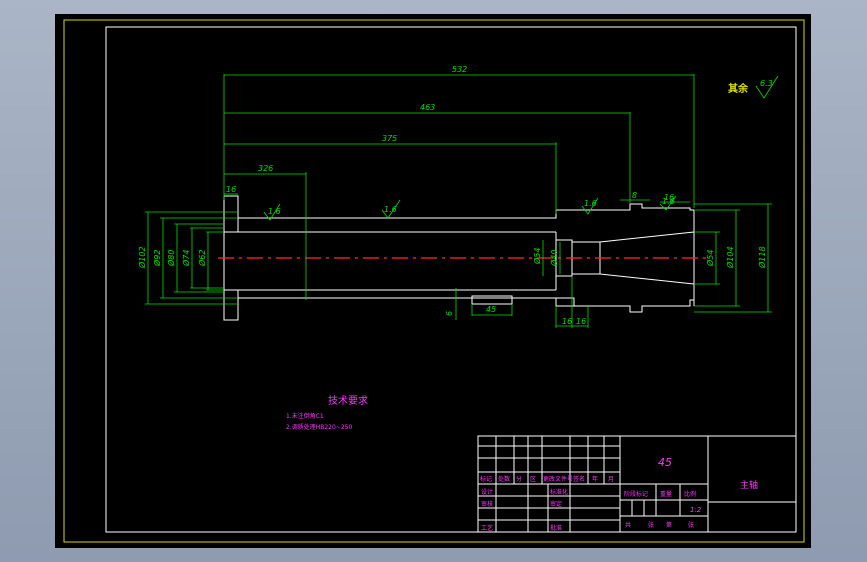 The image size is (867, 562). What do you see at coordinates (389, 138) in the screenshot?
I see `dim-375: 375` at bounding box center [389, 138].